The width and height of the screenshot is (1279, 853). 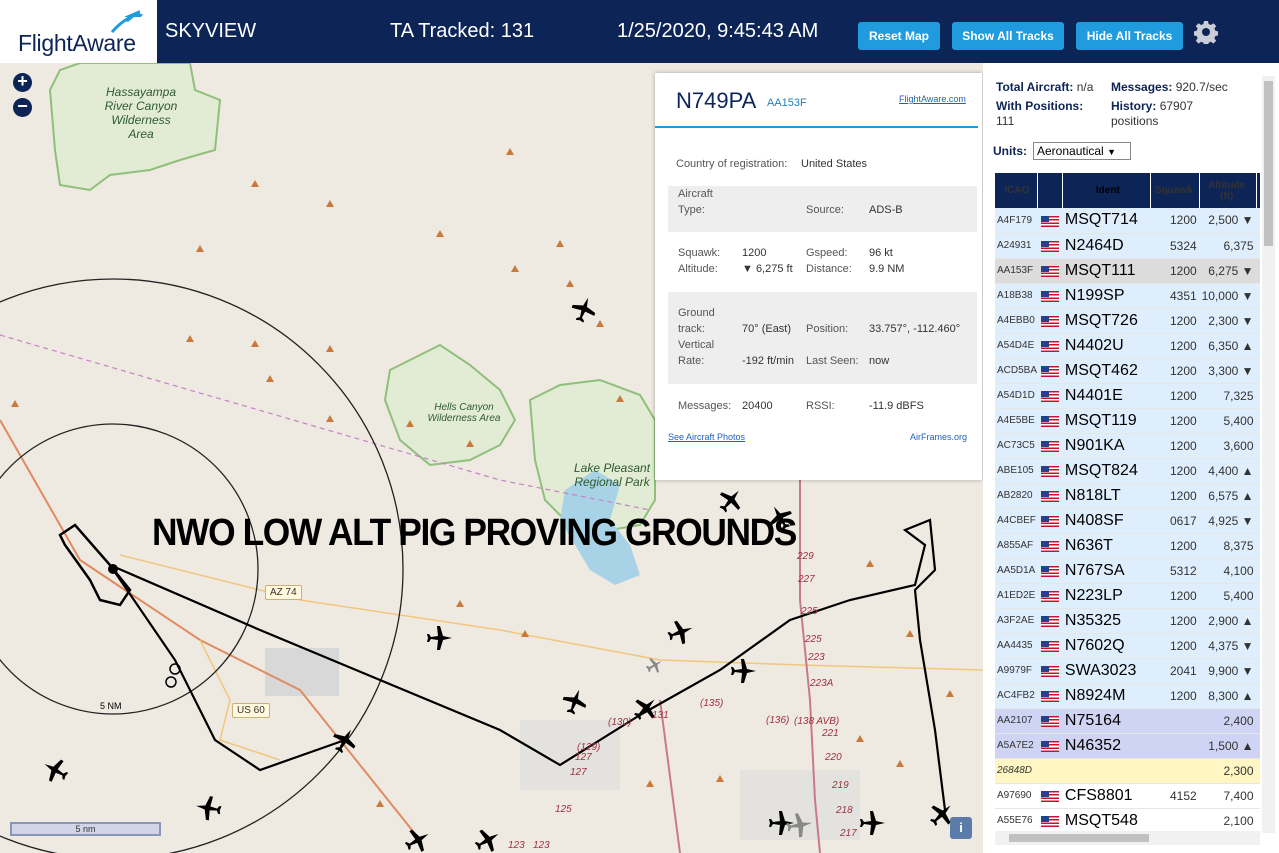 I want to click on hassayampa-label: Hassayampa River Canyon Wilderness Area, so click(x=141, y=113).